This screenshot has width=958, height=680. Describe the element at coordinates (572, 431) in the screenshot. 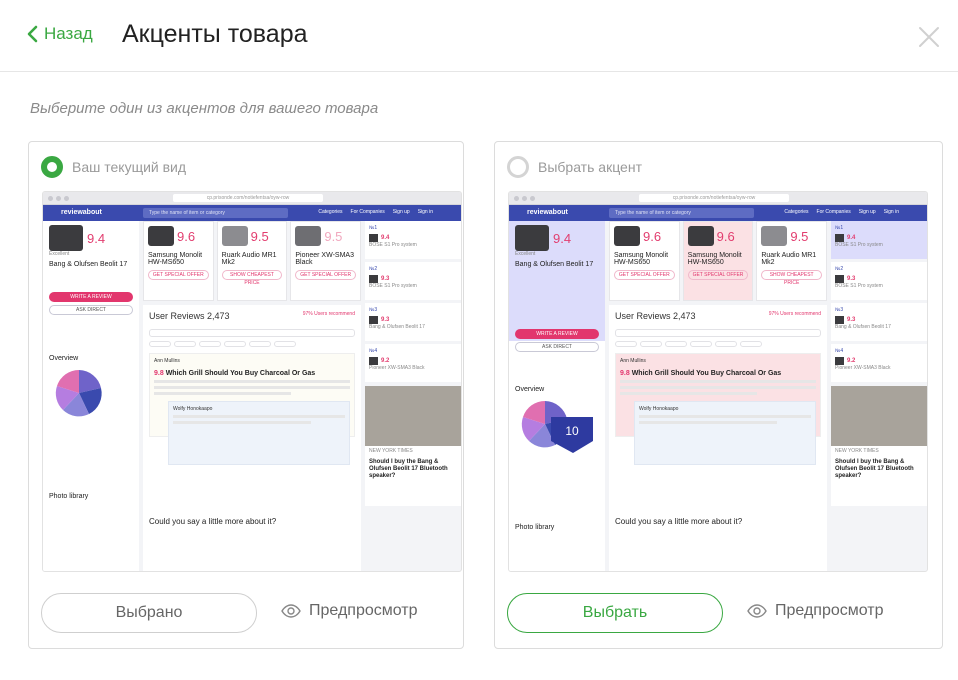

I see `accent-score: 10` at that location.